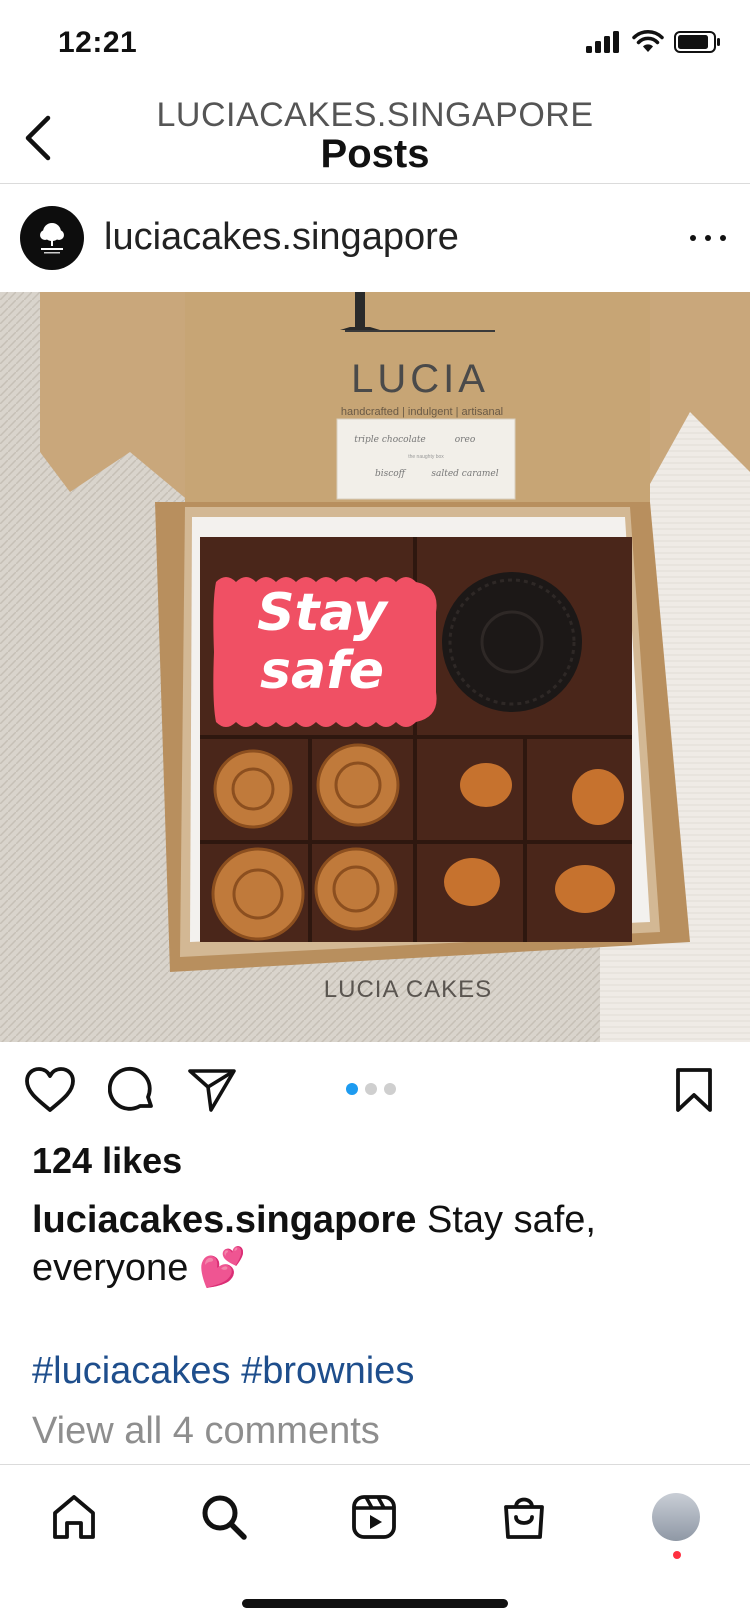  What do you see at coordinates (98, 42) in the screenshot?
I see `status-time: 12:21` at bounding box center [98, 42].